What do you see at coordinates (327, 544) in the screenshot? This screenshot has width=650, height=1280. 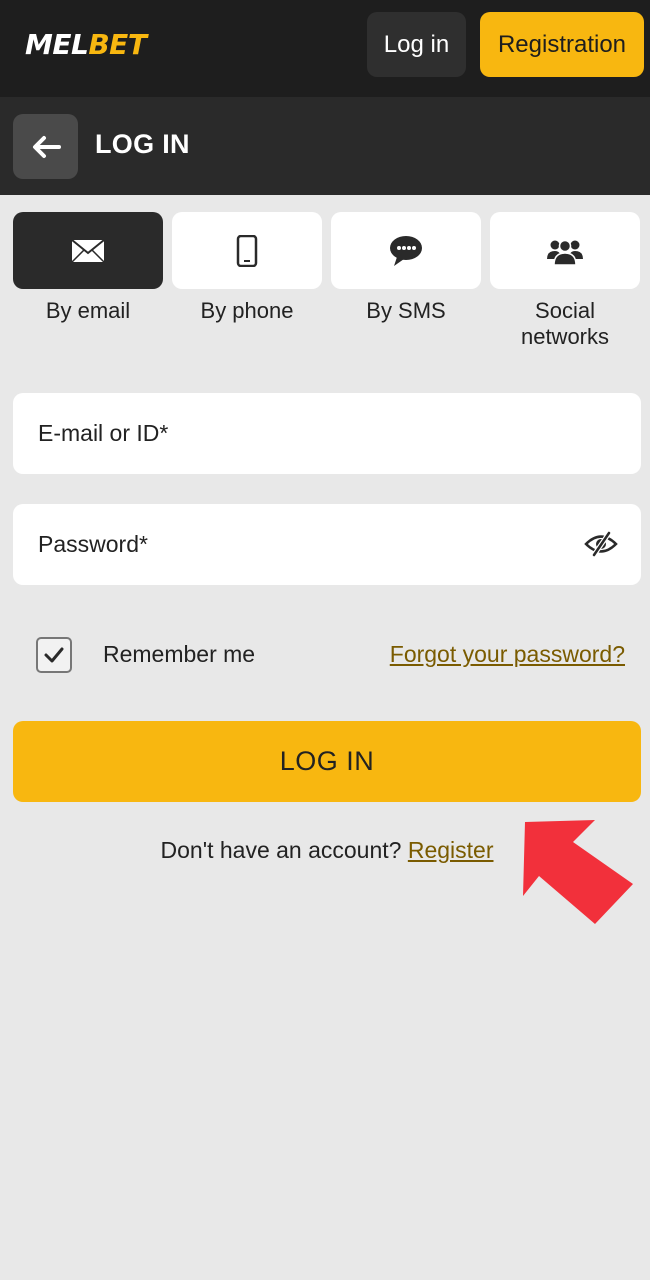 I see `password-field: Password*` at bounding box center [327, 544].